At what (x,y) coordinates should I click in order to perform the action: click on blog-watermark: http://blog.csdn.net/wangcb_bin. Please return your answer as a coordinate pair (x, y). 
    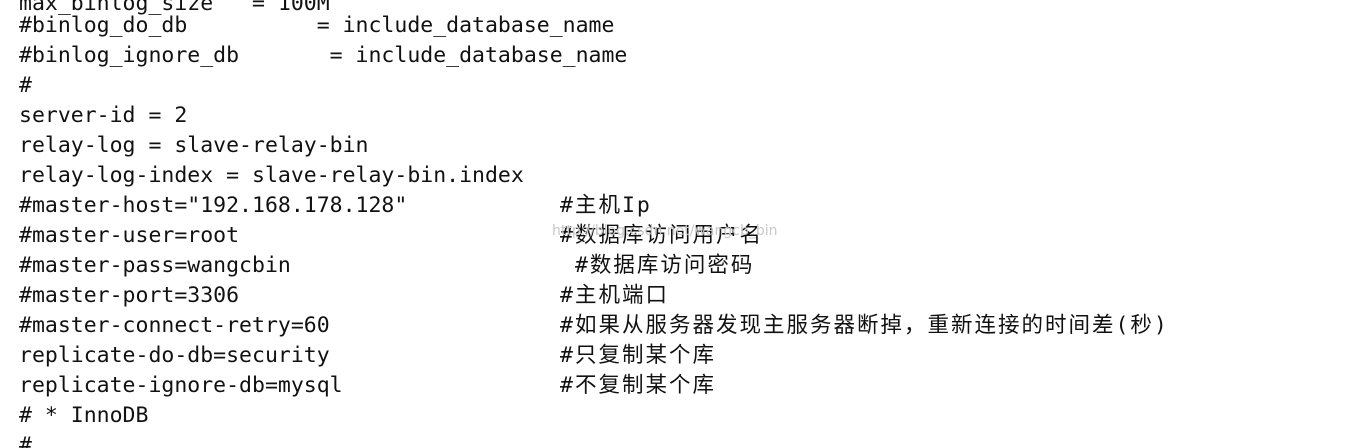
    Looking at the image, I should click on (665, 231).